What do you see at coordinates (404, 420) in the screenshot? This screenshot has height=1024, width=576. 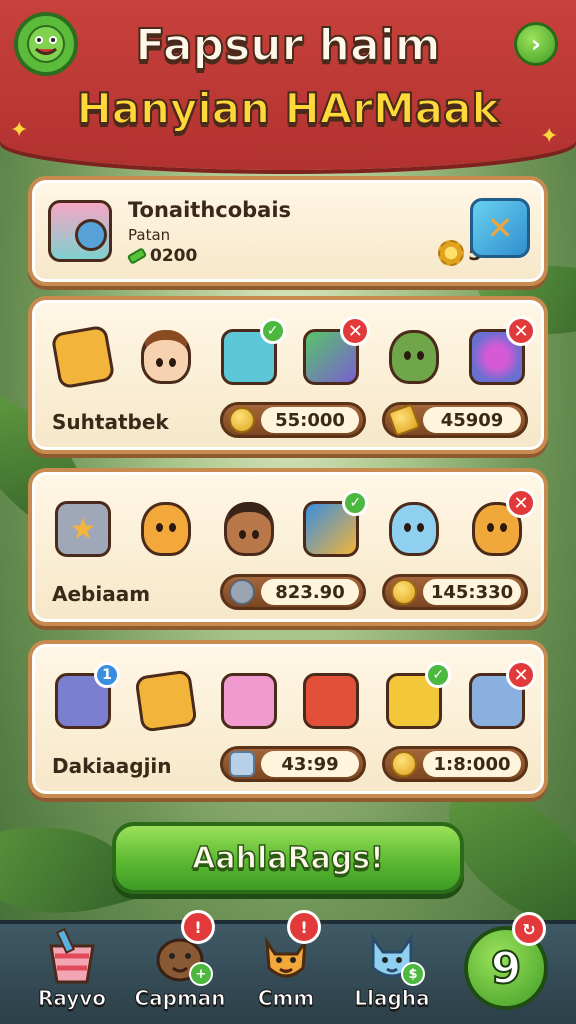 I see `gold-bar-icon` at bounding box center [404, 420].